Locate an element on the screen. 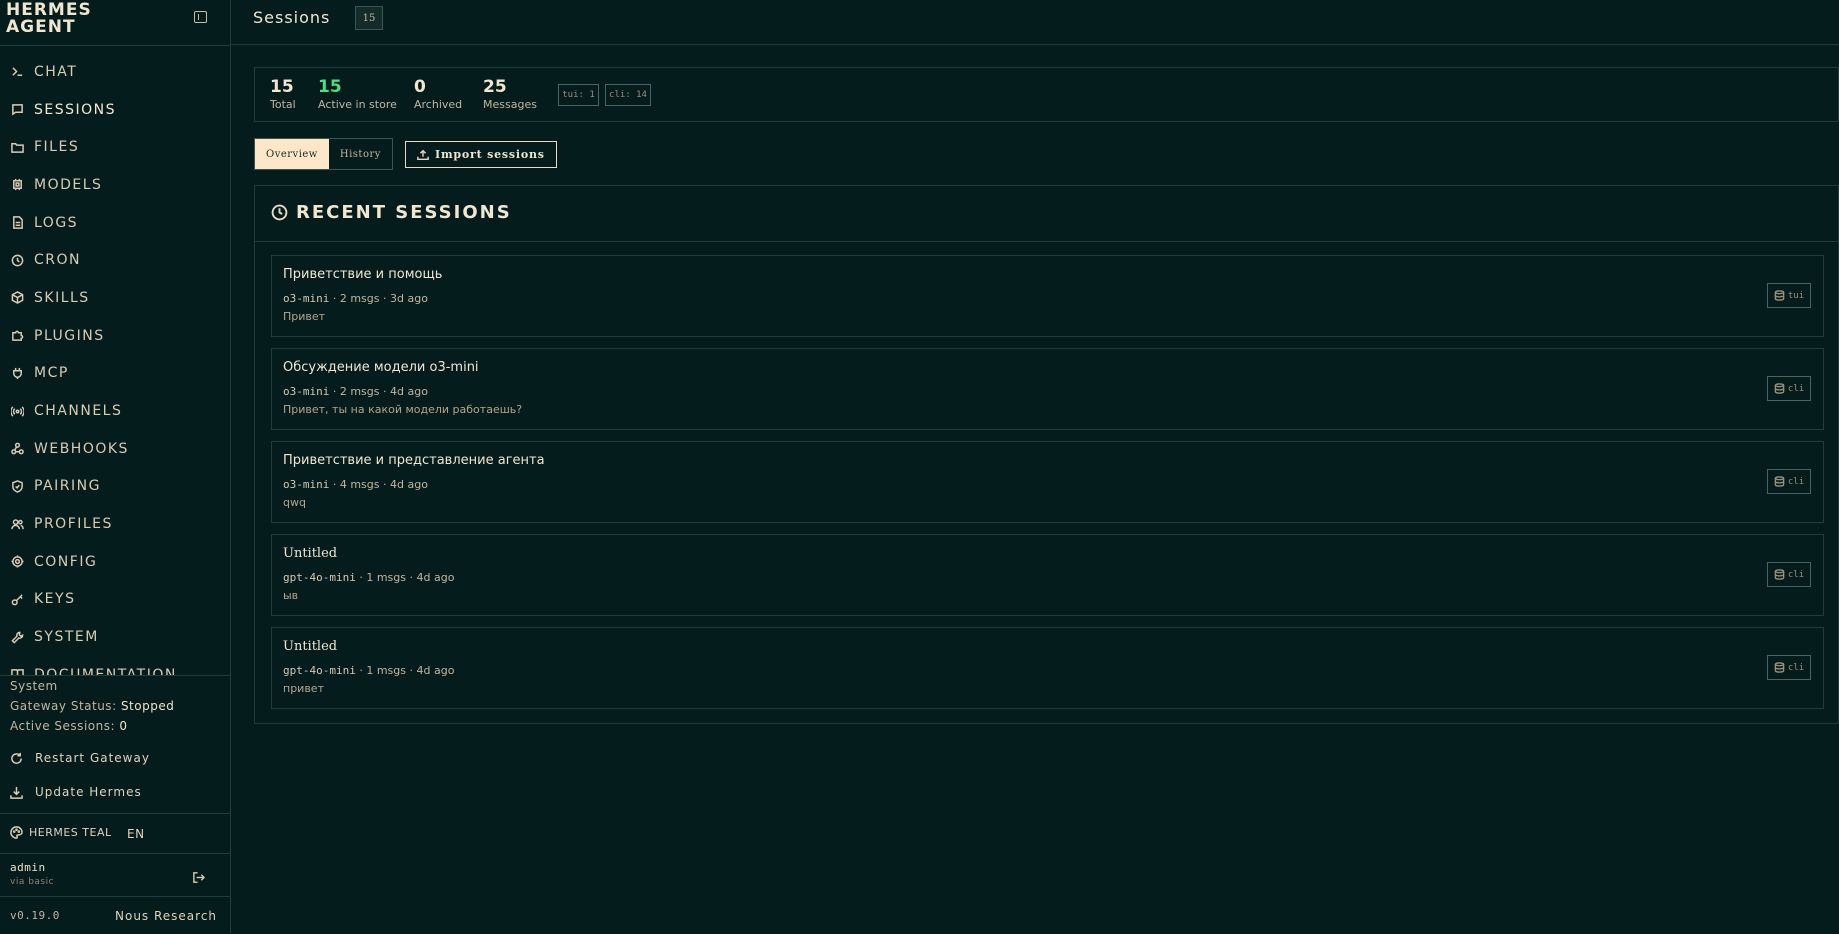 This screenshot has width=1839, height=934. version-label: v0.19.0 is located at coordinates (35, 915).